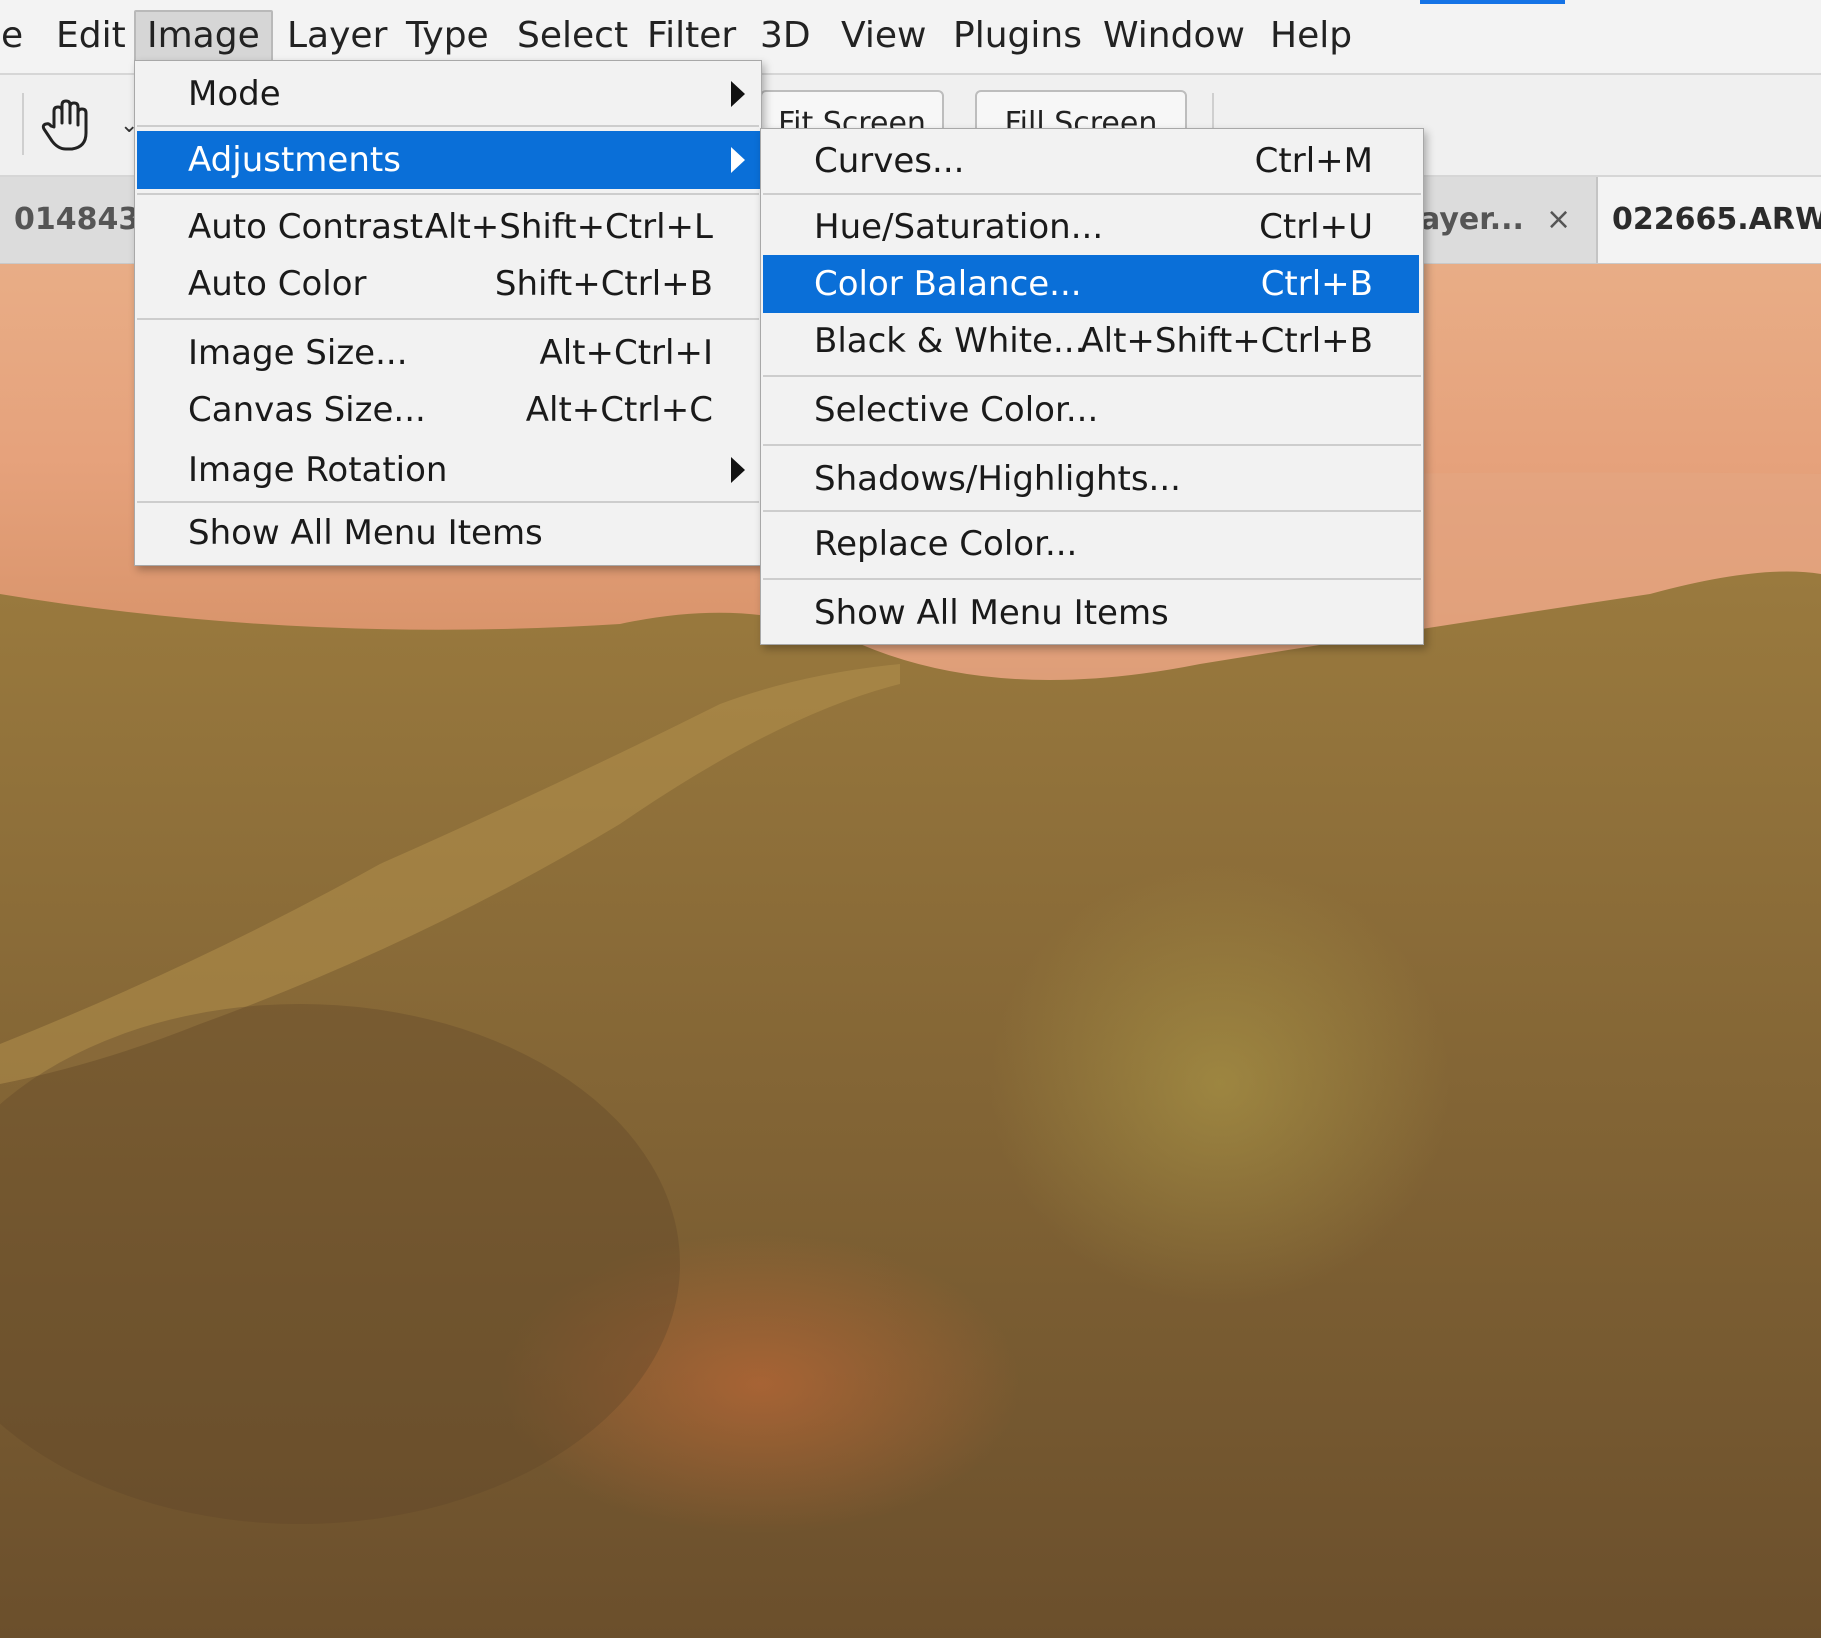  Describe the element at coordinates (449, 160) in the screenshot. I see `menu-item-adjustments: Adjustments` at that location.